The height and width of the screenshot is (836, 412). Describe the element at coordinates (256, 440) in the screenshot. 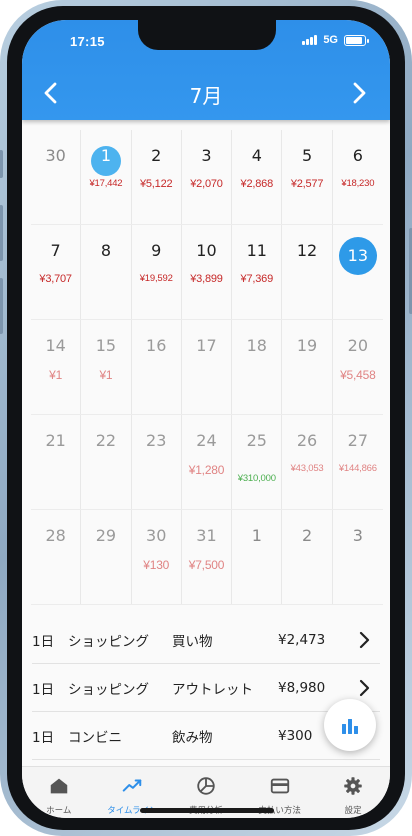

I see `day-number: 25` at that location.